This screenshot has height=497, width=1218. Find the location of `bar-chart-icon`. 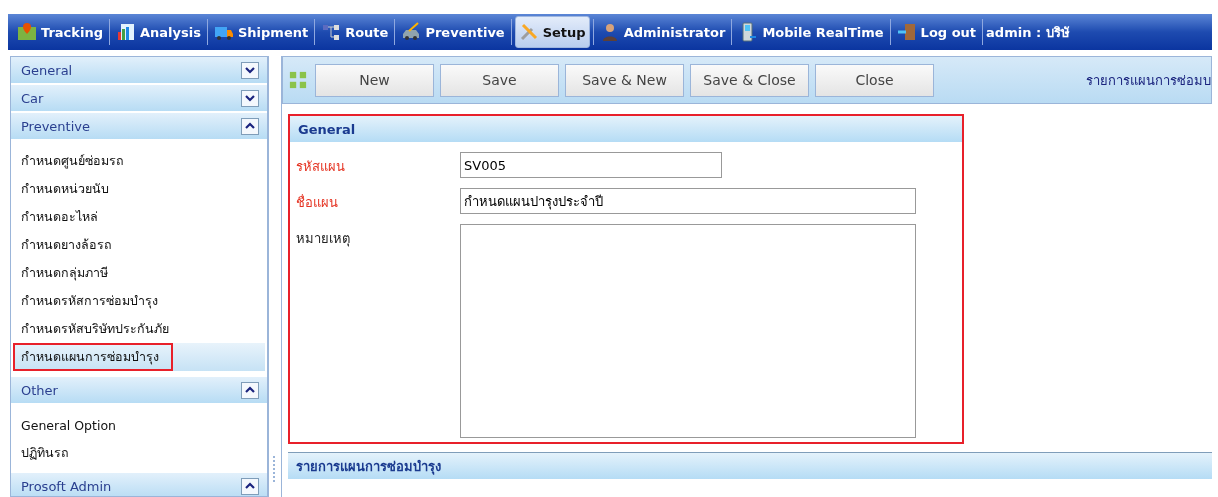

bar-chart-icon is located at coordinates (126, 32).